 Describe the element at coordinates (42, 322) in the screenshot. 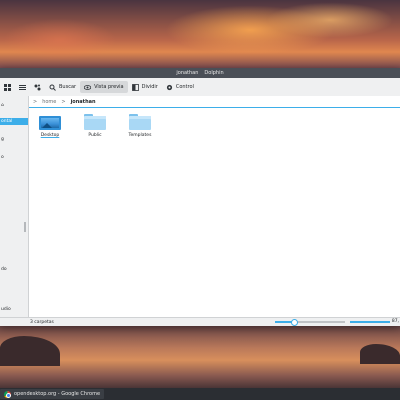

I see `folder-count: 3 carpetas` at that location.